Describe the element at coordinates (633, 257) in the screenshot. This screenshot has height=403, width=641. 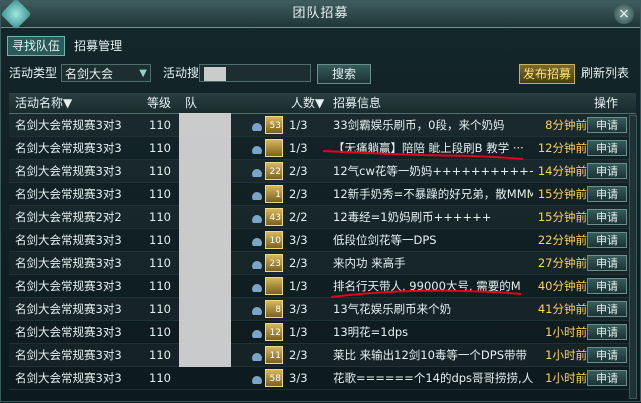
I see `scrollbar` at that location.